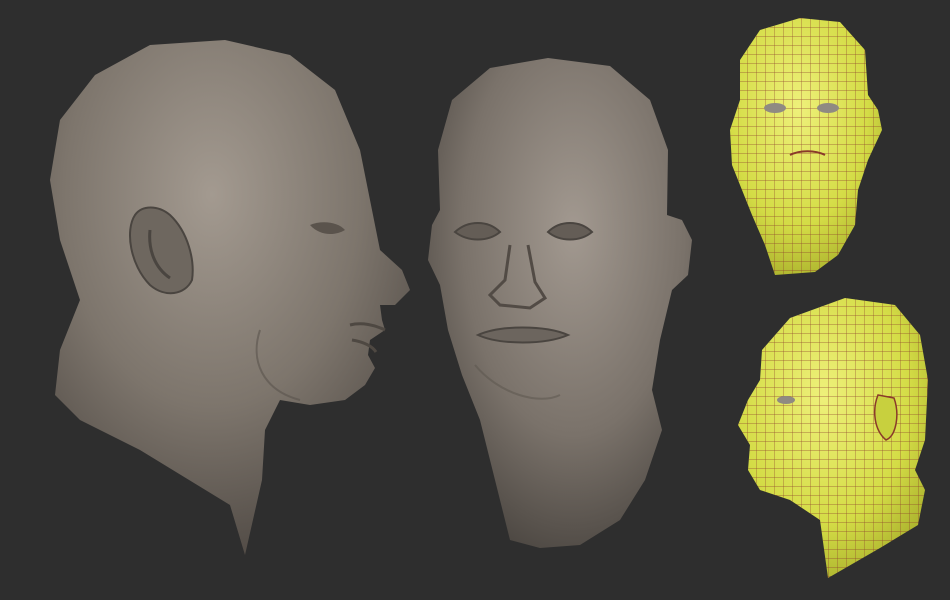 The image size is (950, 600). Describe the element at coordinates (786, 400) in the screenshot. I see `eye-socket` at that location.